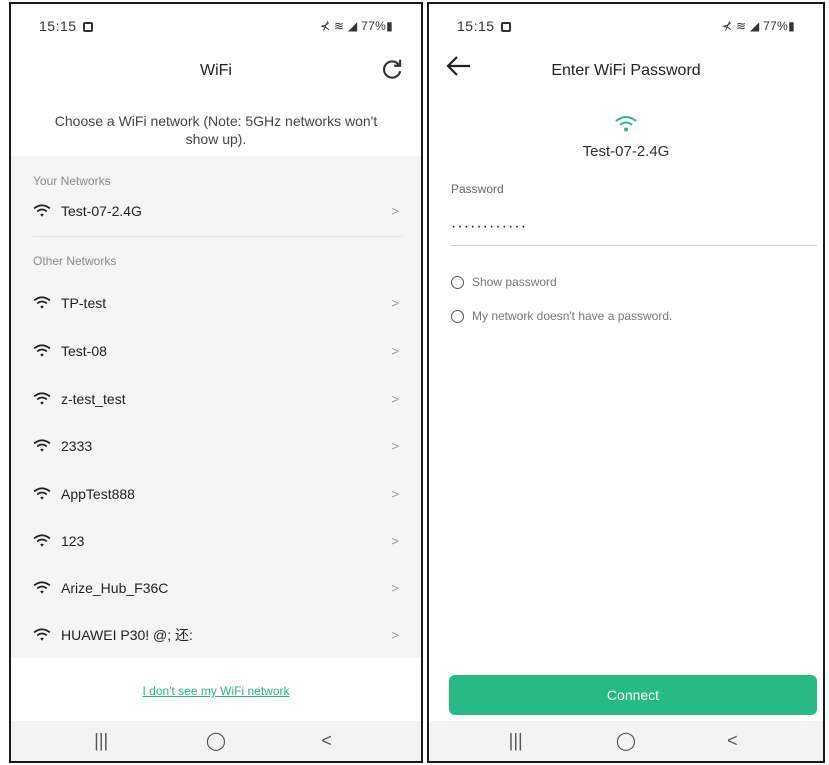  What do you see at coordinates (392, 69) in the screenshot?
I see `refresh-icon` at bounding box center [392, 69].